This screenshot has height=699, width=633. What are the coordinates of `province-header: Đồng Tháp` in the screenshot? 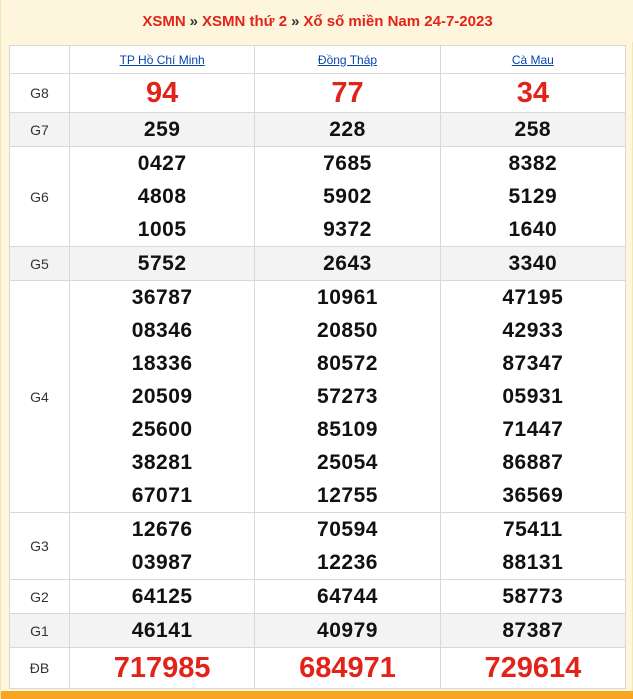 It's located at (347, 59).